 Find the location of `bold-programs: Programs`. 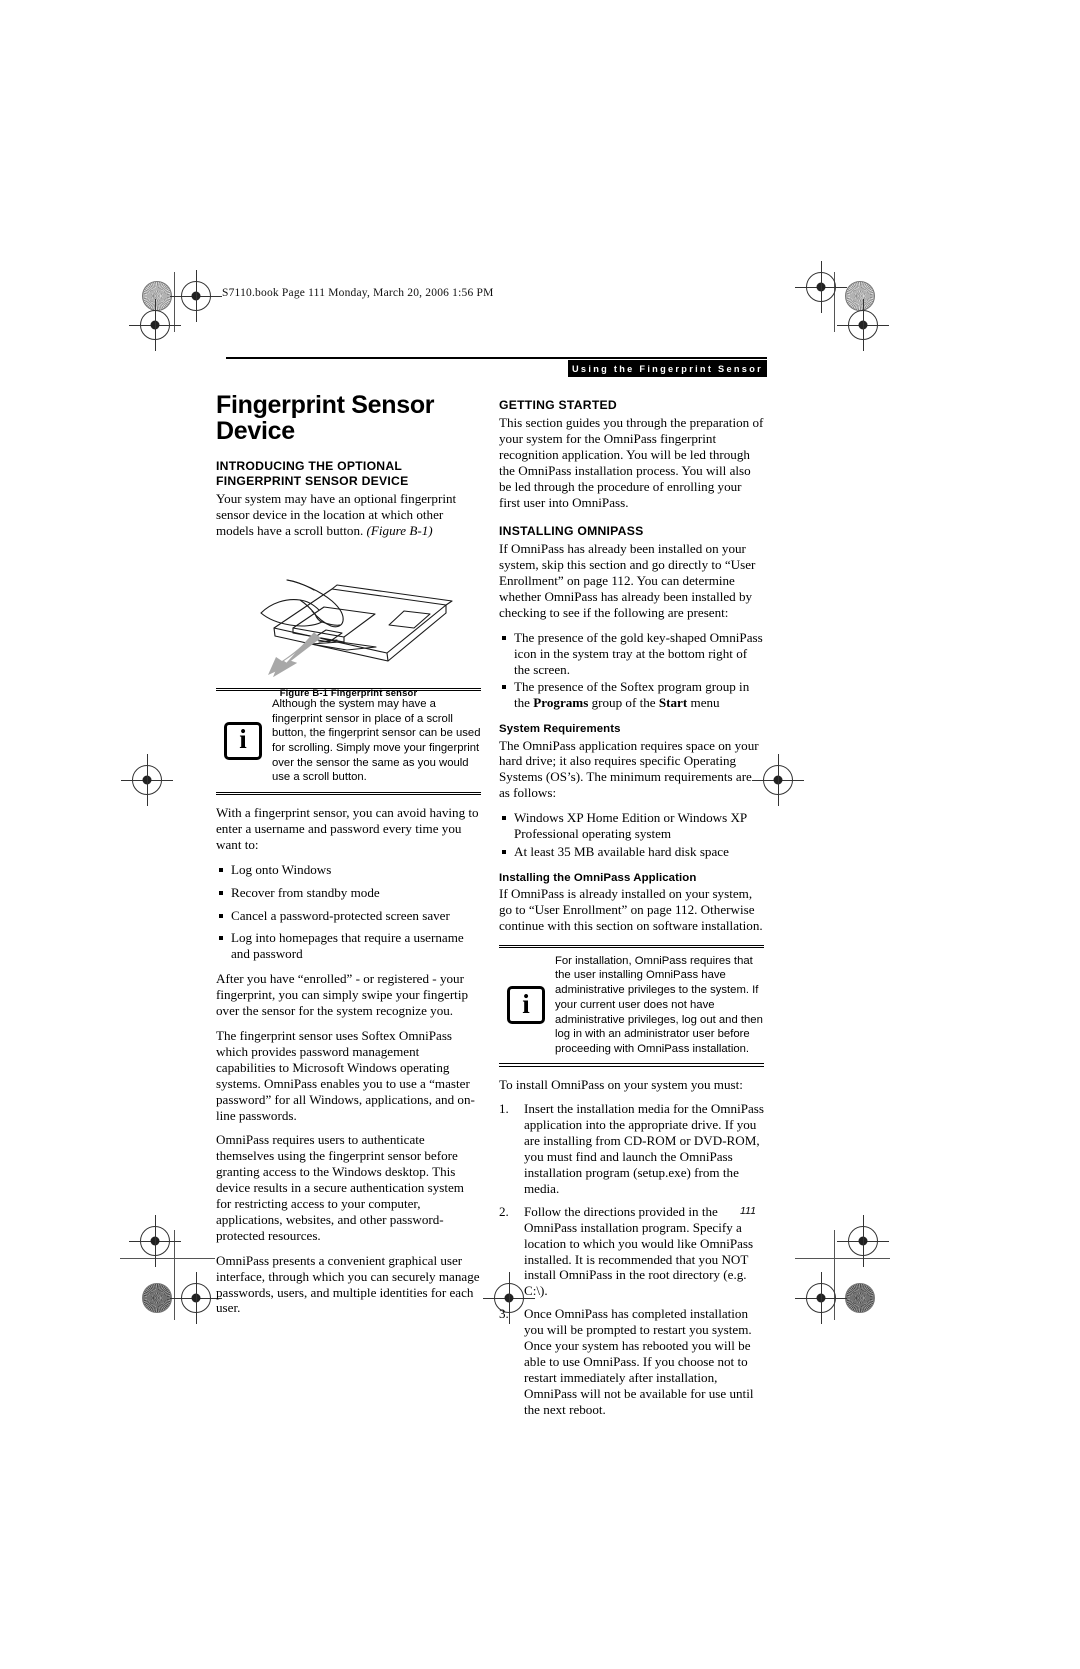

bold-programs: Programs is located at coordinates (561, 703).